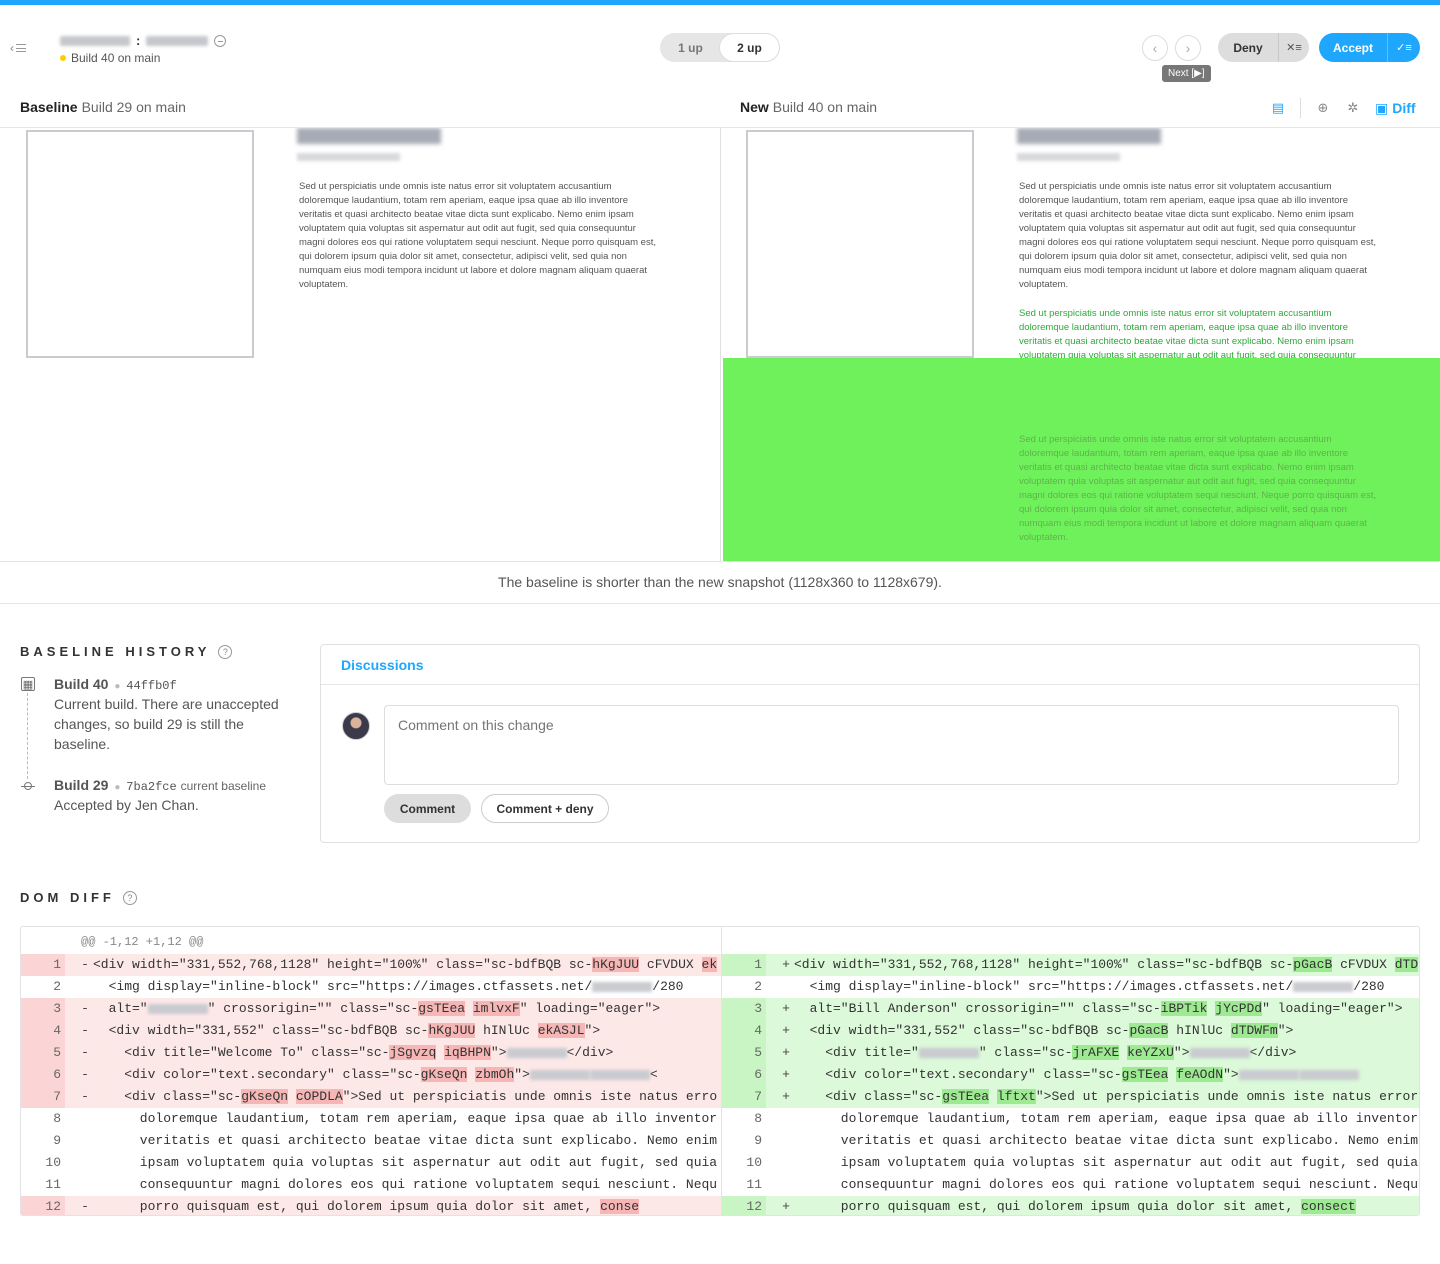 The height and width of the screenshot is (1264, 1440). I want to click on commit-hash: 7ba2fce, so click(151, 787).